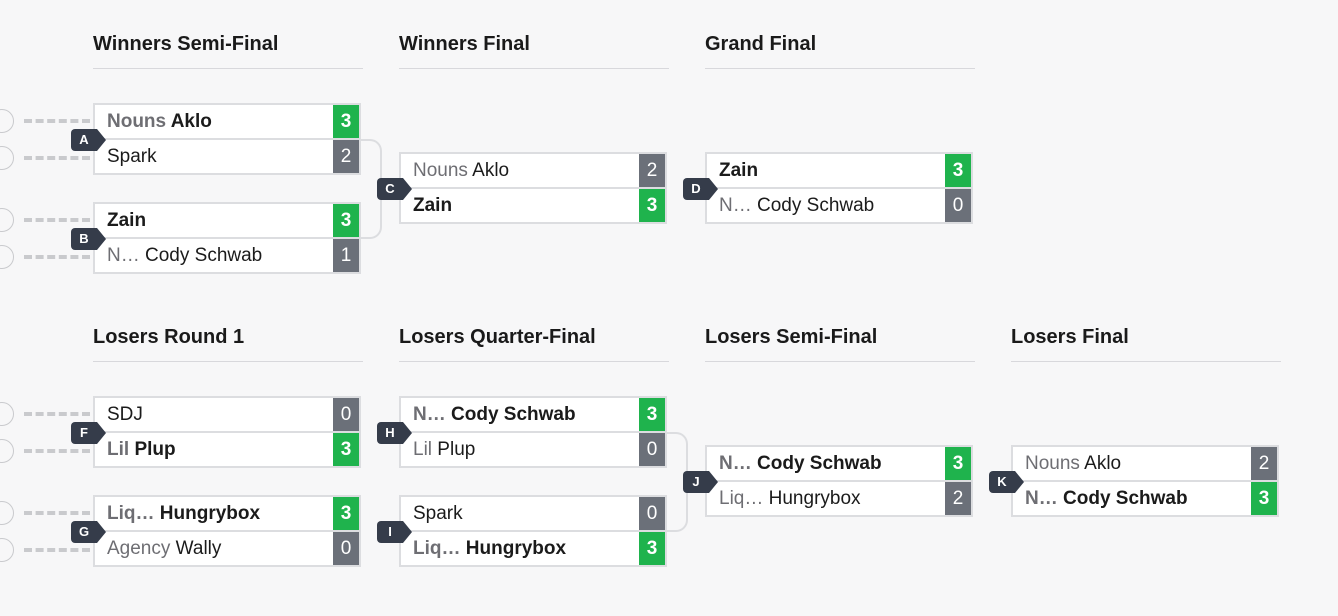 The image size is (1338, 616). I want to click on team-tag: Agency, so click(139, 548).